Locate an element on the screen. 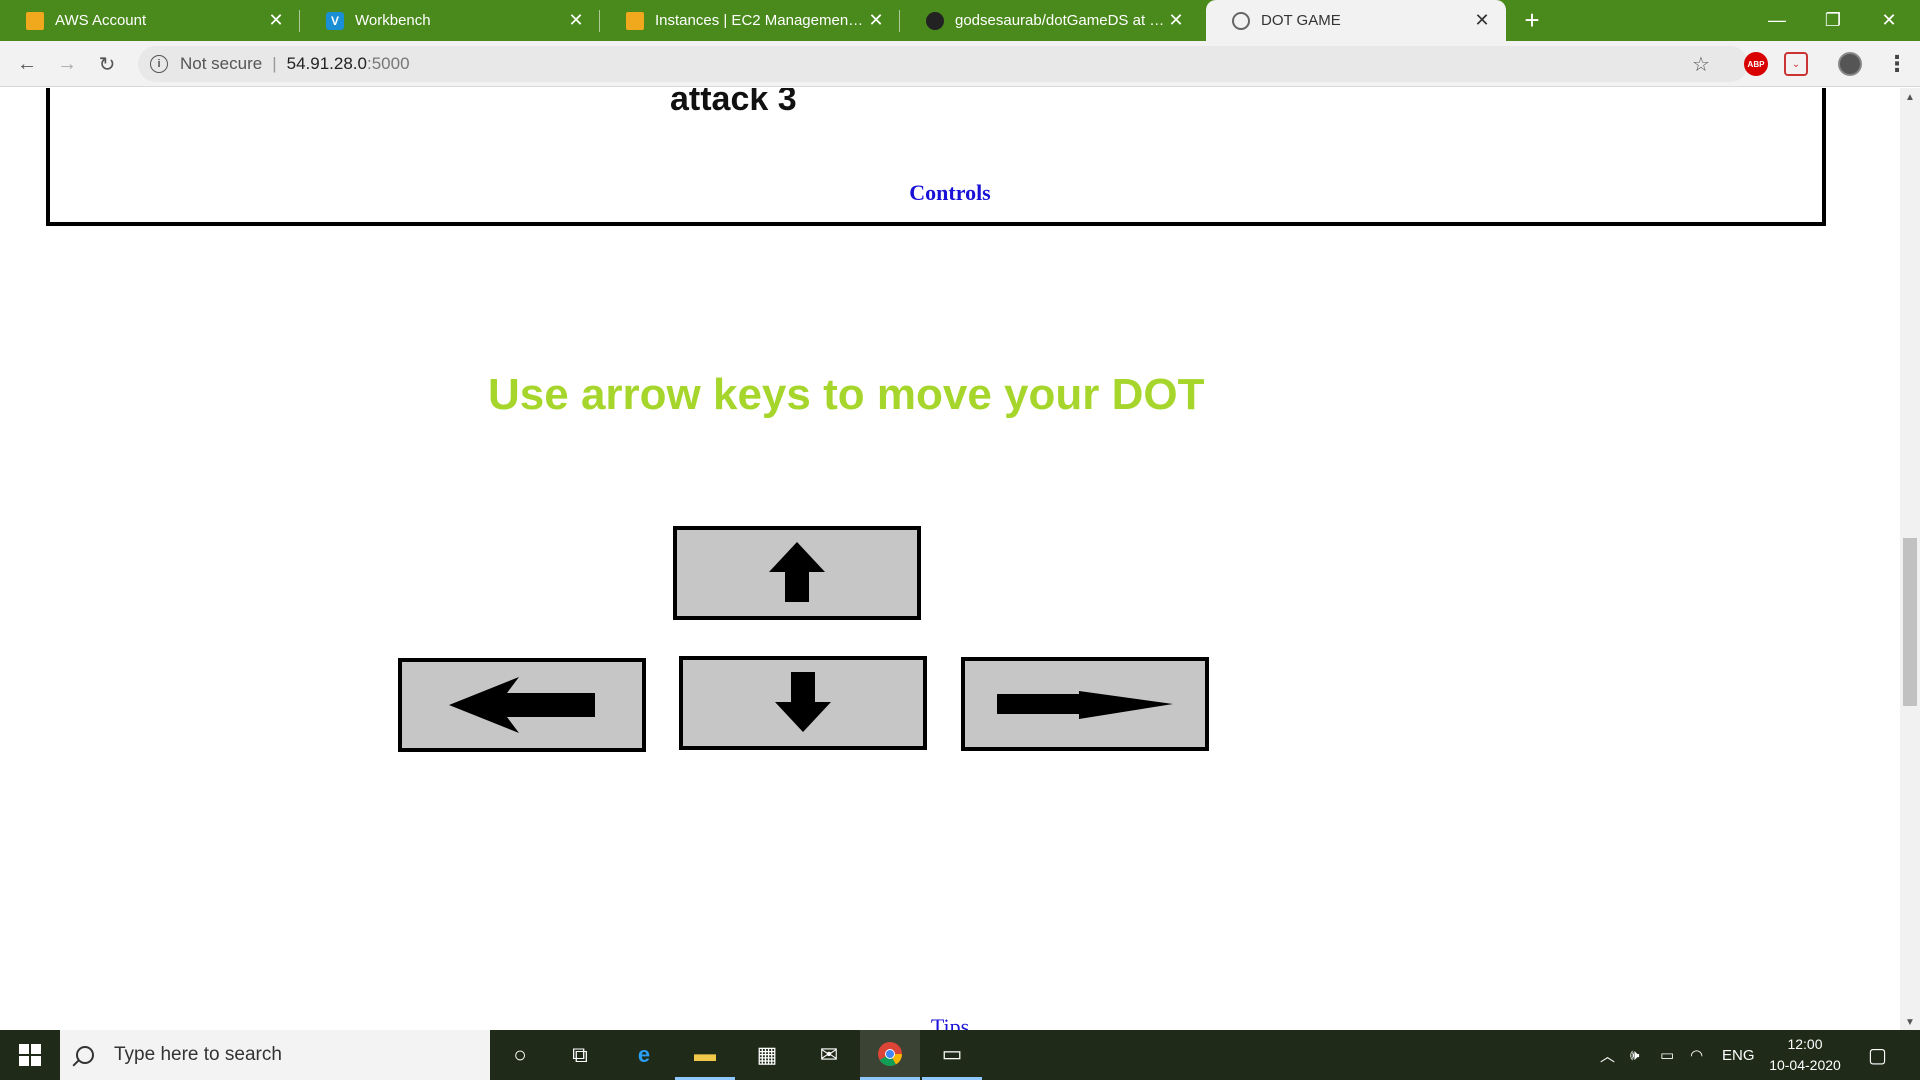 Image resolution: width=1920 pixels, height=1080 pixels. arrow-up-icon is located at coordinates (797, 572).